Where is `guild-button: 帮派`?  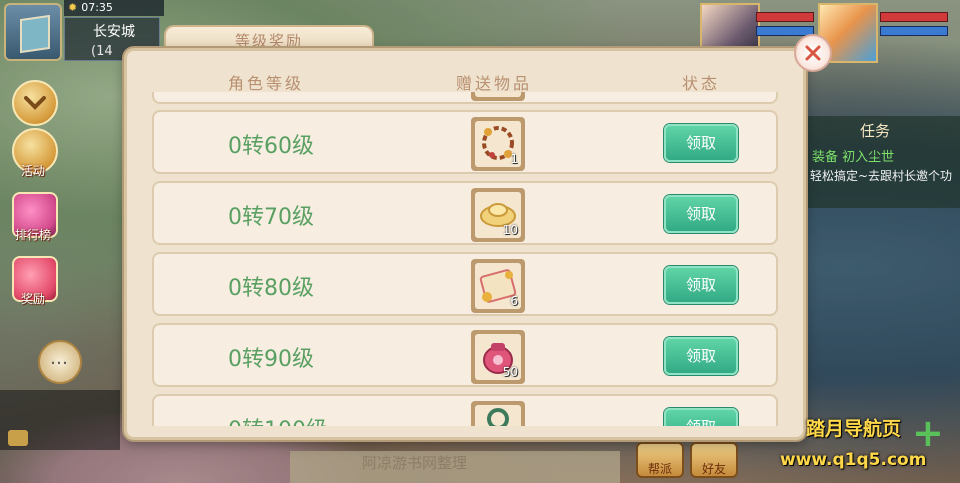
guild-button: 帮派 is located at coordinates (660, 460).